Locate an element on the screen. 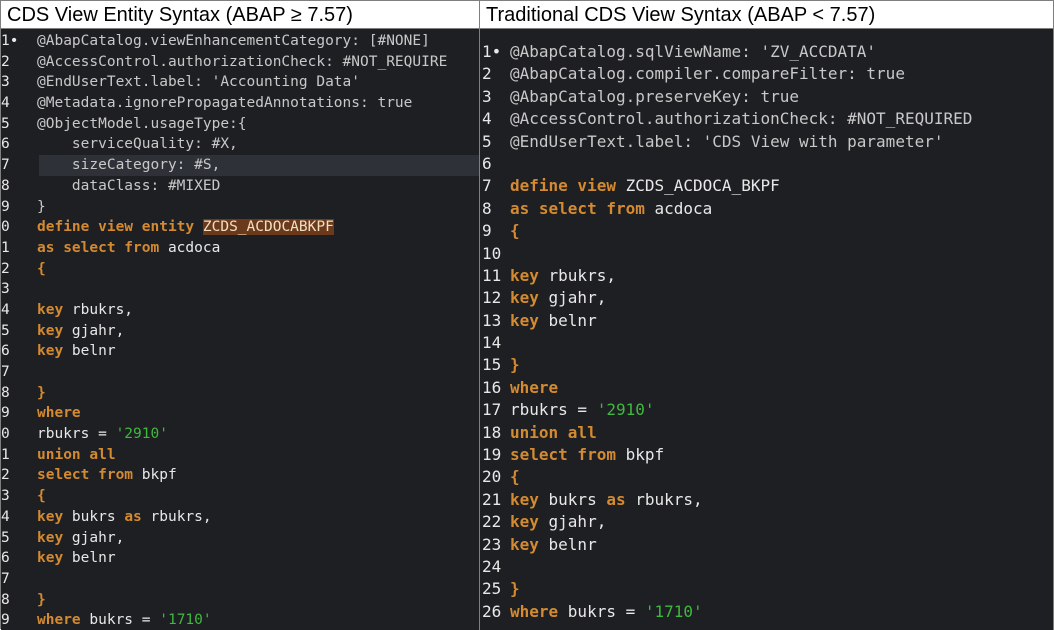  code-text: union all is located at coordinates (76, 455).